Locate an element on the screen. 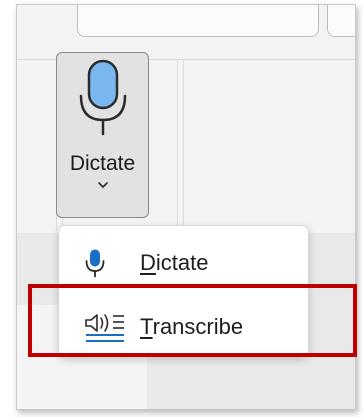 The height and width of the screenshot is (417, 363). search-field is located at coordinates (198, 21).